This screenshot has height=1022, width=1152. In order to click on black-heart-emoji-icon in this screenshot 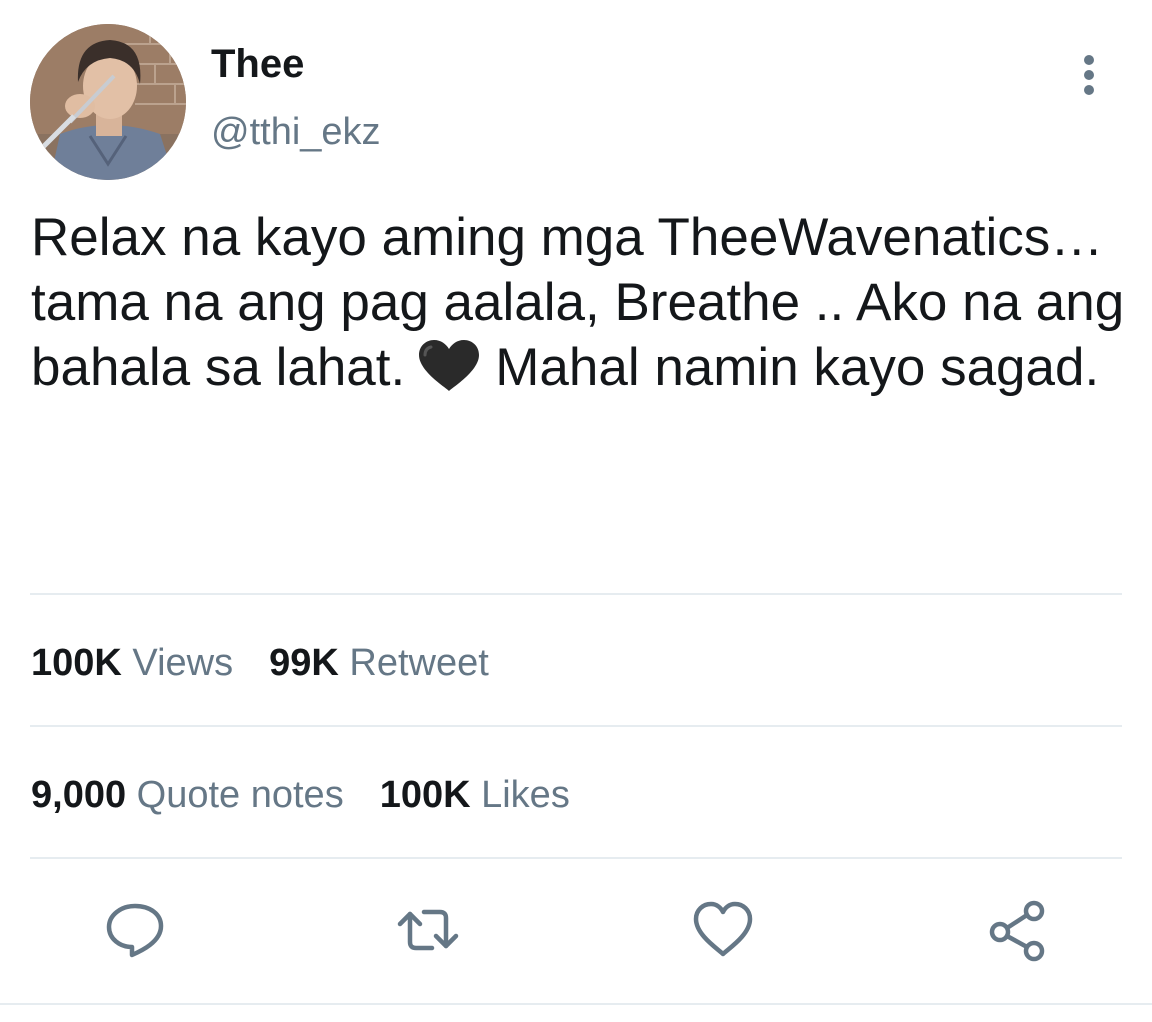, I will do `click(449, 366)`.